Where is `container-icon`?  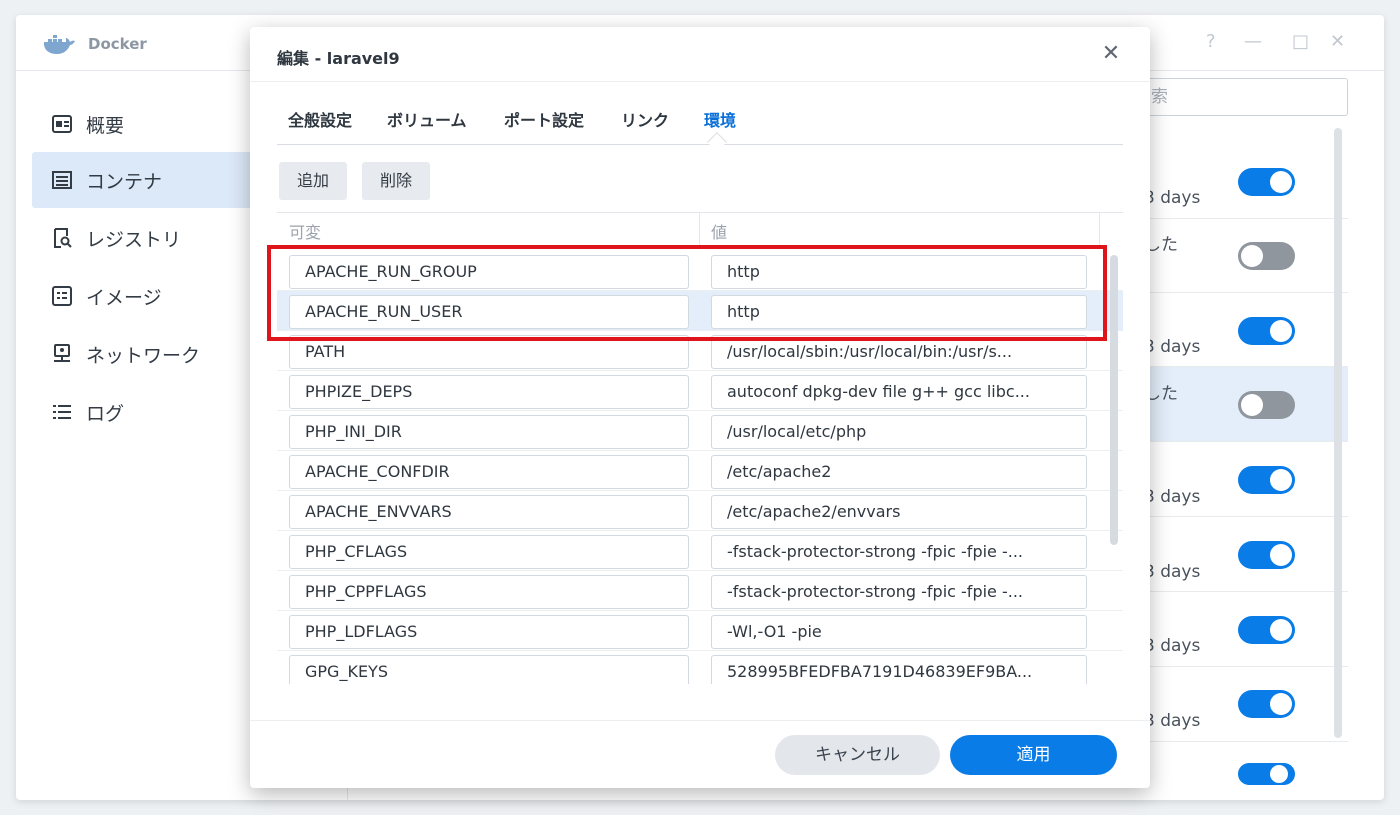 container-icon is located at coordinates (62, 180).